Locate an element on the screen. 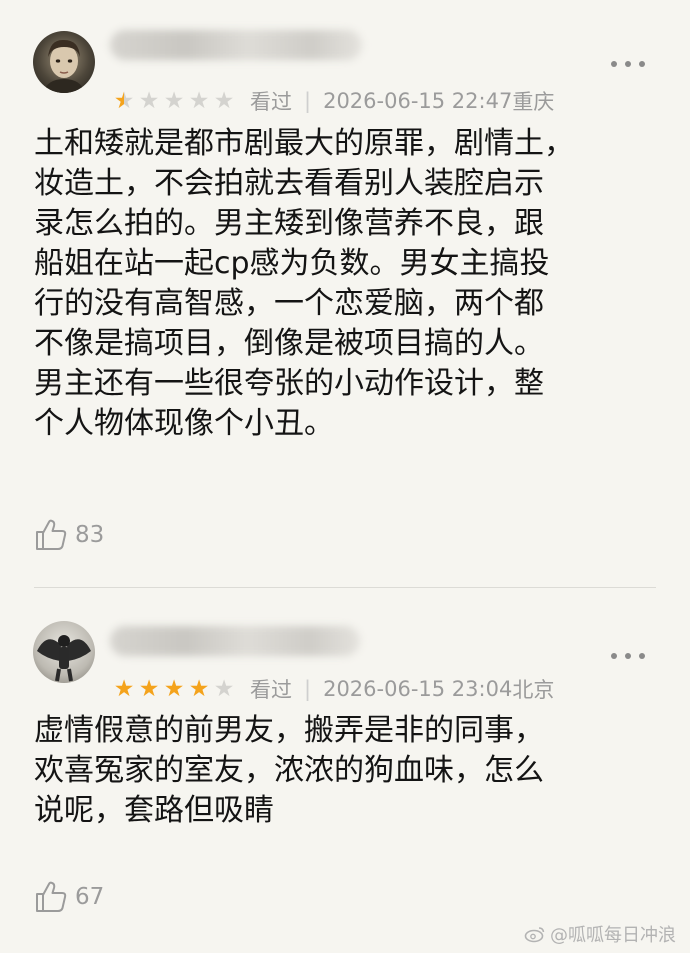 The width and height of the screenshot is (690, 953). review-datetime: 2026-06-15 23:04 is located at coordinates (418, 689).